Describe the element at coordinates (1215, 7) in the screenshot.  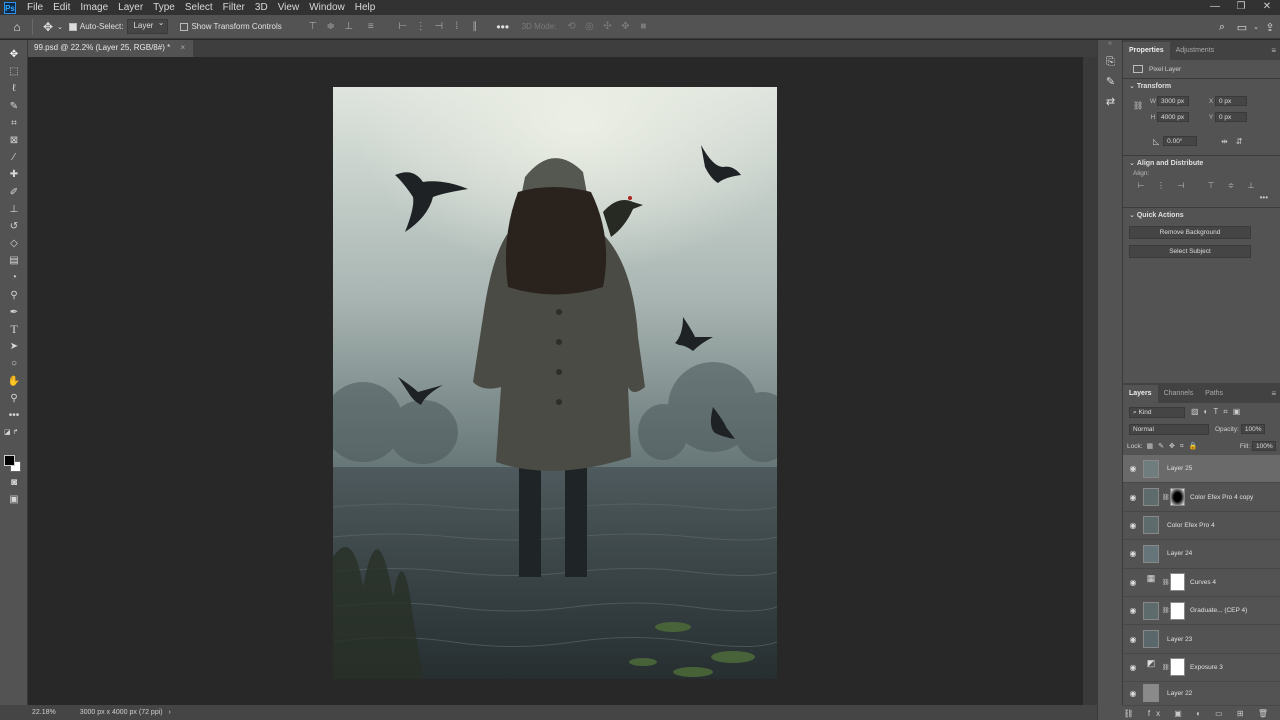
I see `minimize-icon: —` at that location.